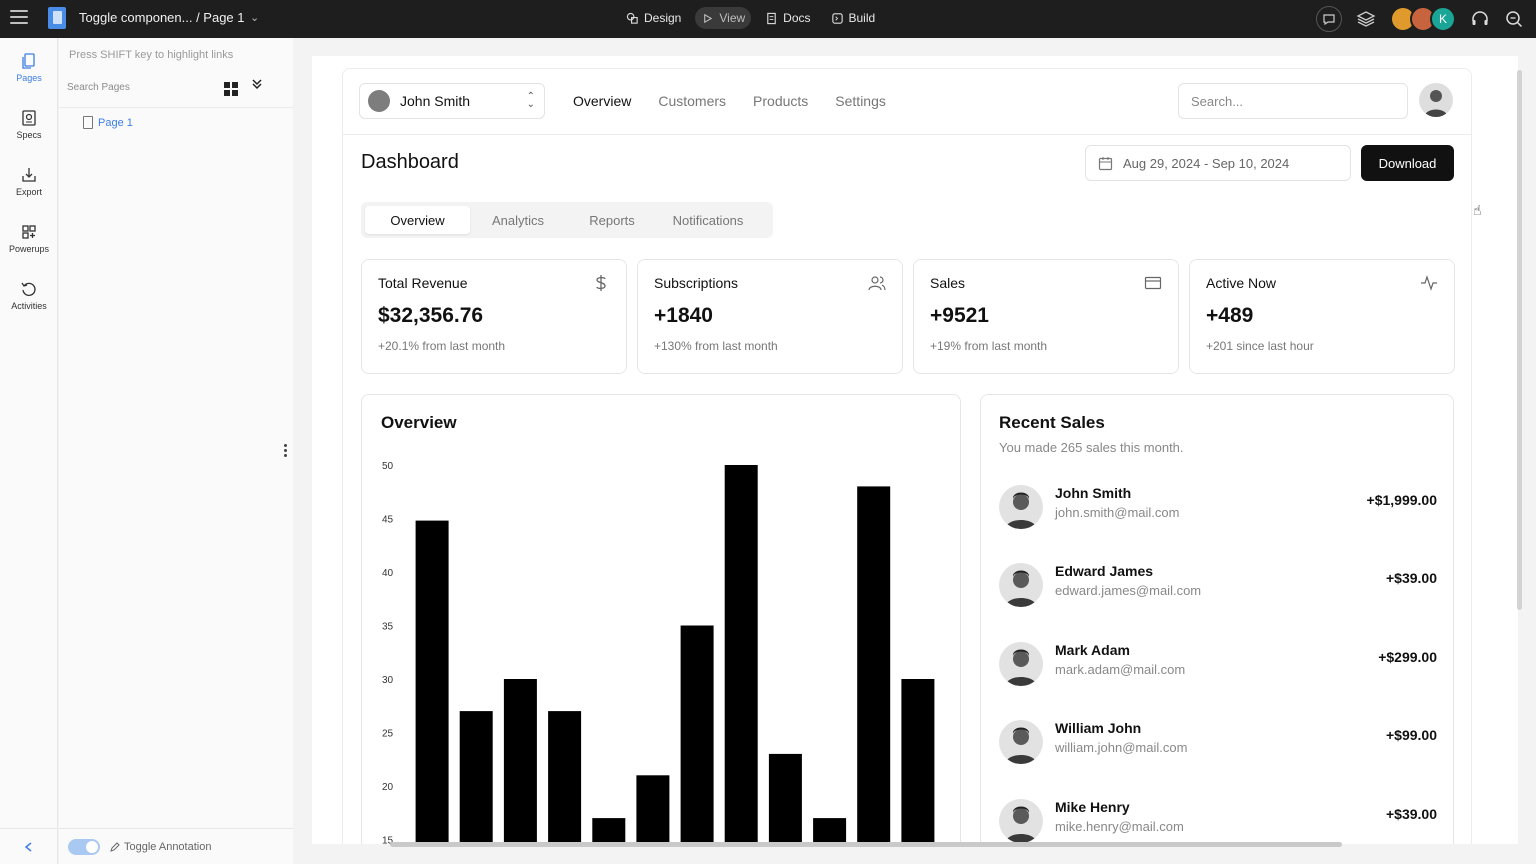 This screenshot has width=1536, height=864. Describe the element at coordinates (388, 466) in the screenshot. I see `y-tick-label: 50` at that location.